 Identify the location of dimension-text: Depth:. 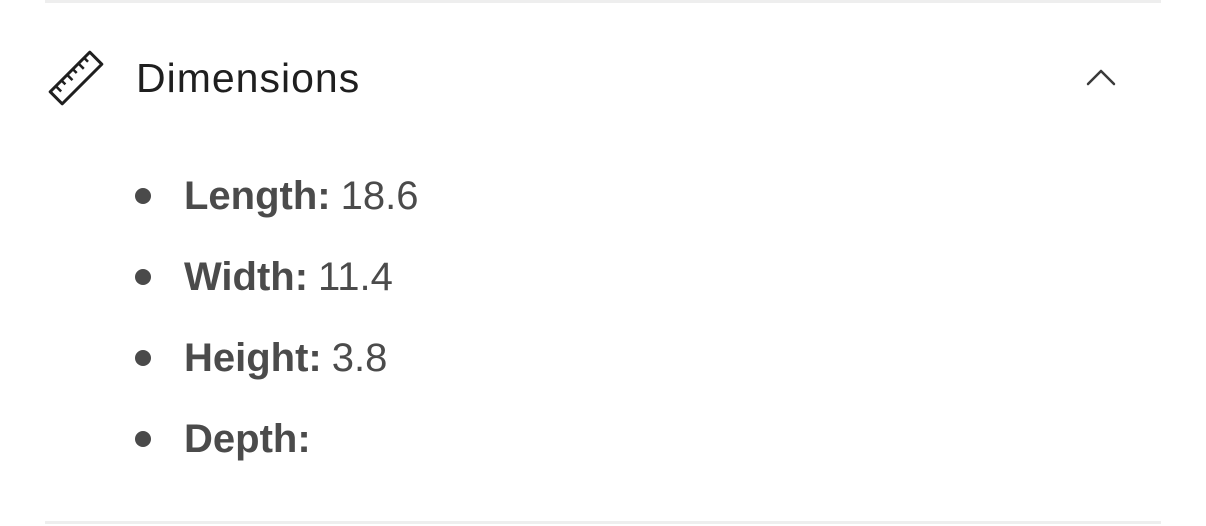
(252, 439).